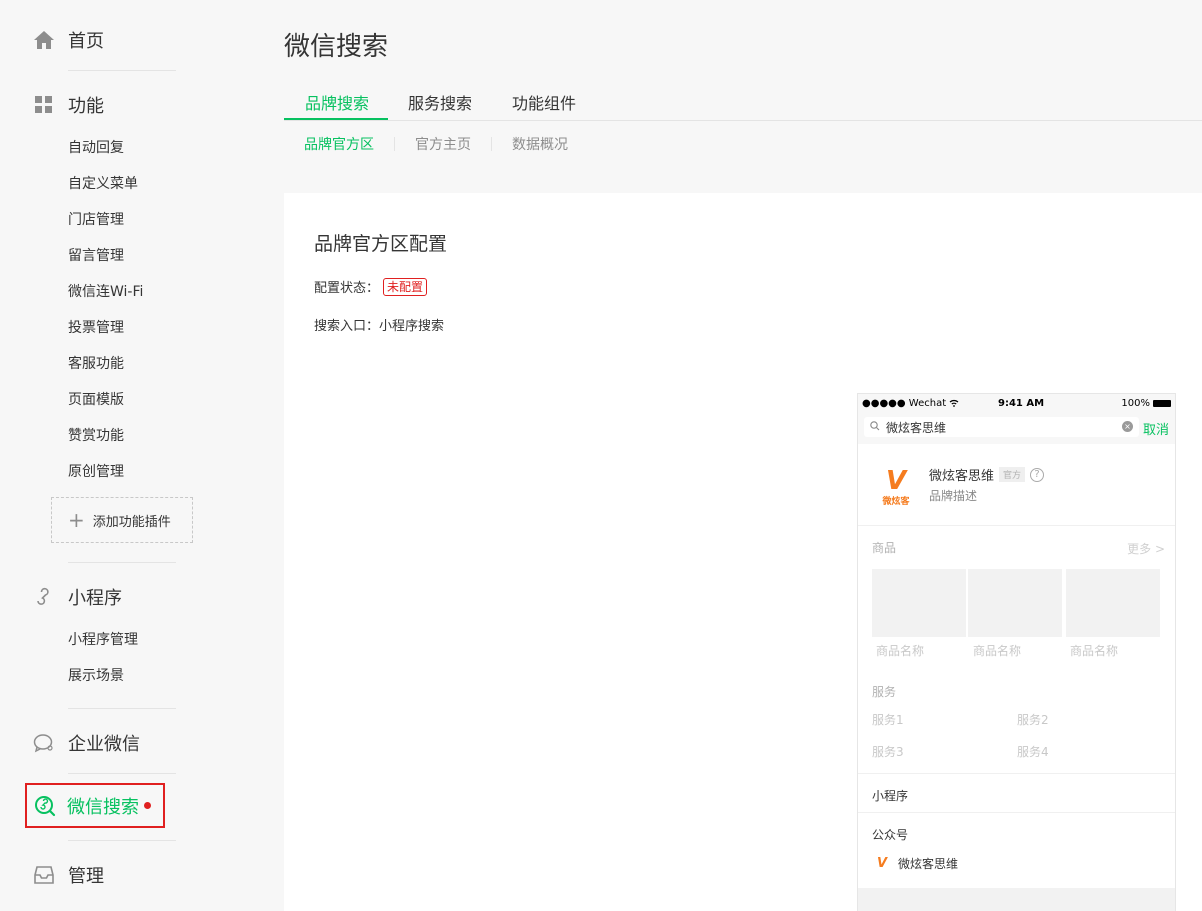 The height and width of the screenshot is (911, 1202). What do you see at coordinates (1021, 403) in the screenshot?
I see `status-time: 9:41 AM` at bounding box center [1021, 403].